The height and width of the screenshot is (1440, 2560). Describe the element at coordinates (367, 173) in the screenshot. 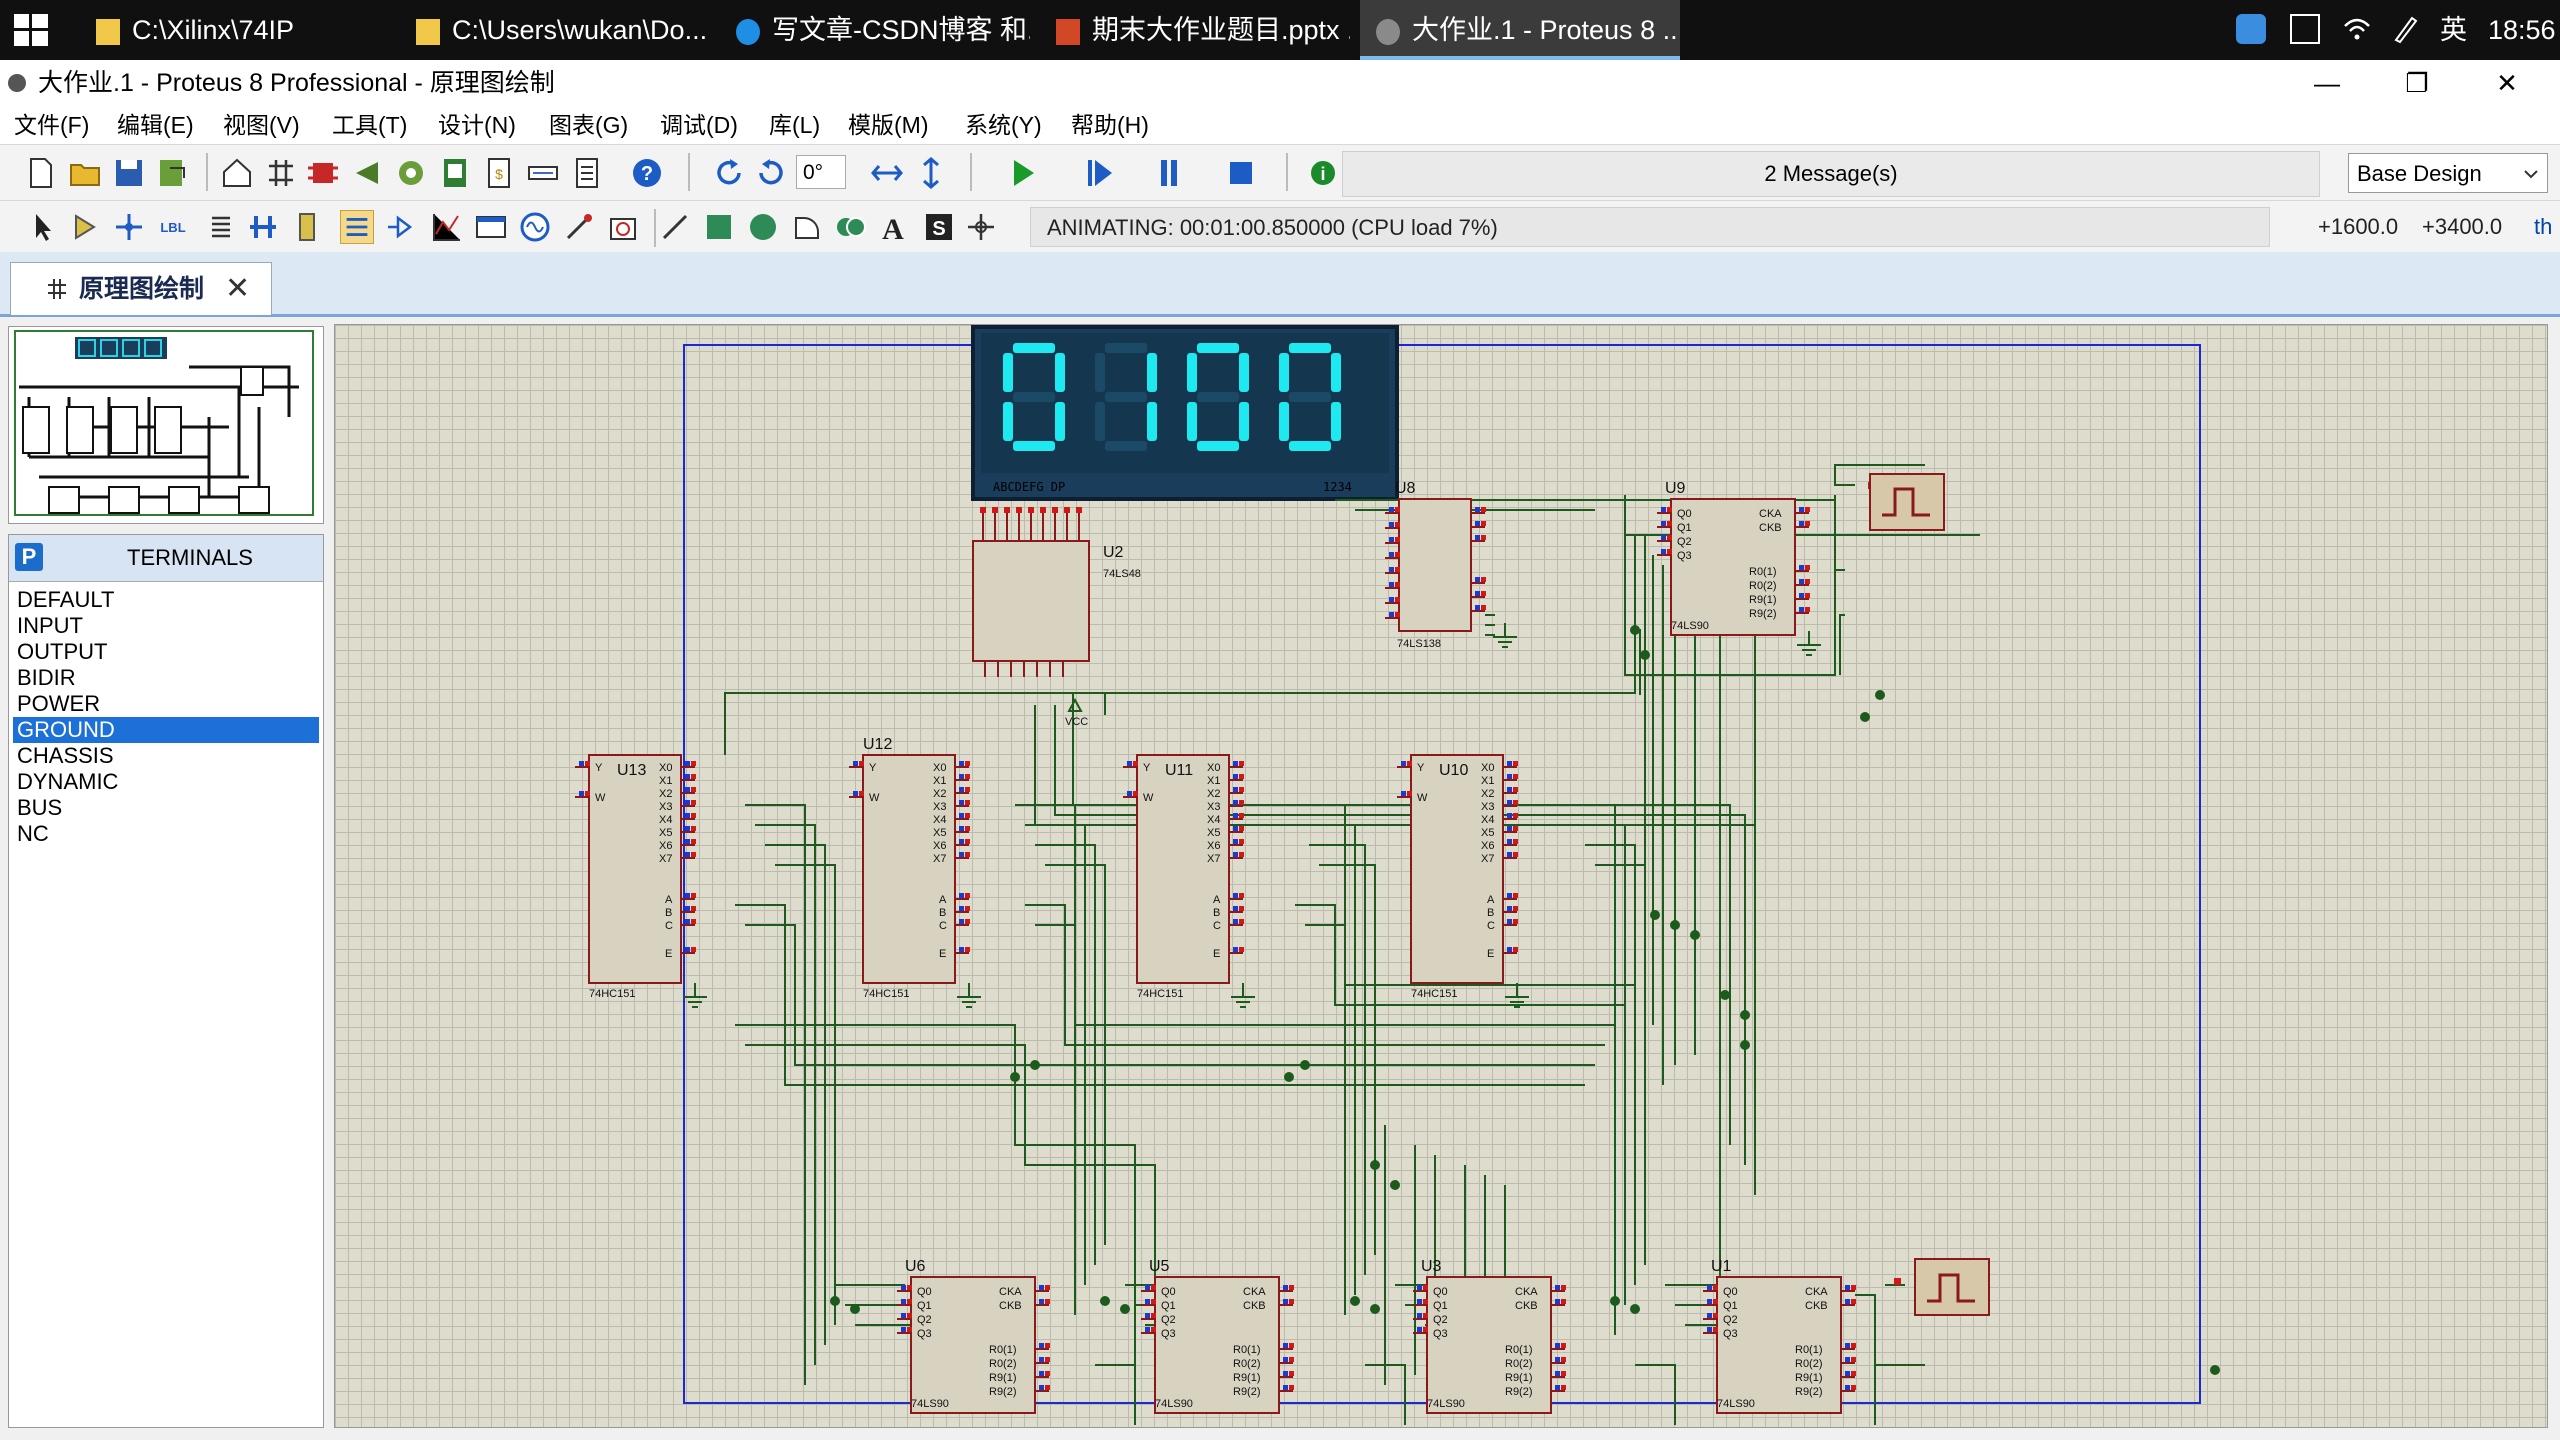

I see `gerber-viewer-icon` at that location.